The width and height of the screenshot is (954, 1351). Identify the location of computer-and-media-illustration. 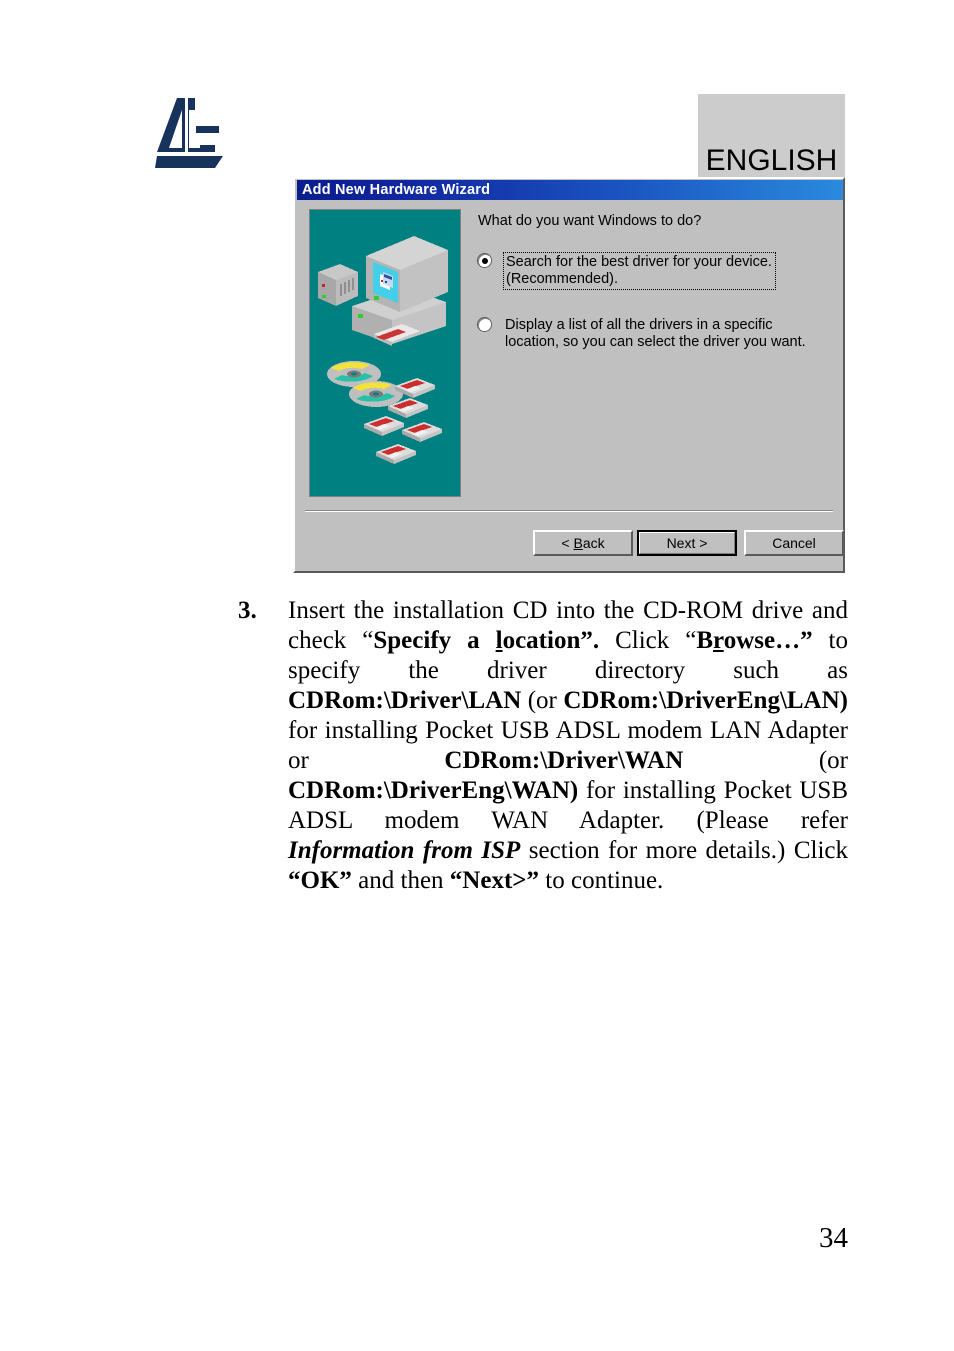
(385, 353).